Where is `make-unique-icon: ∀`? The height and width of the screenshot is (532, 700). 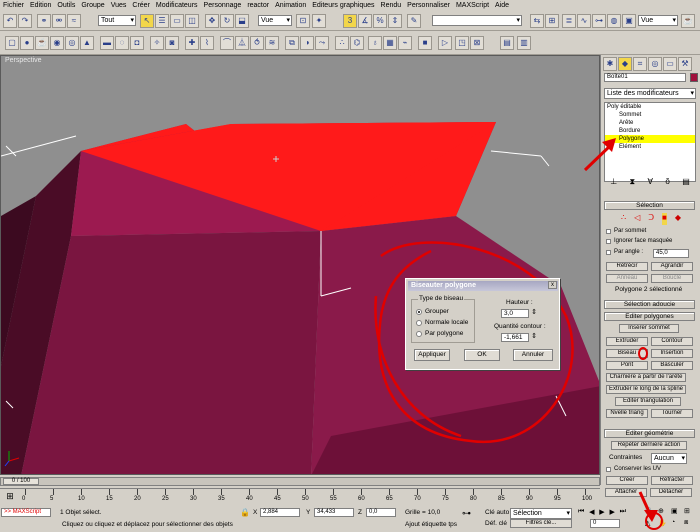
make-unique-icon: ∀ is located at coordinates (650, 183).